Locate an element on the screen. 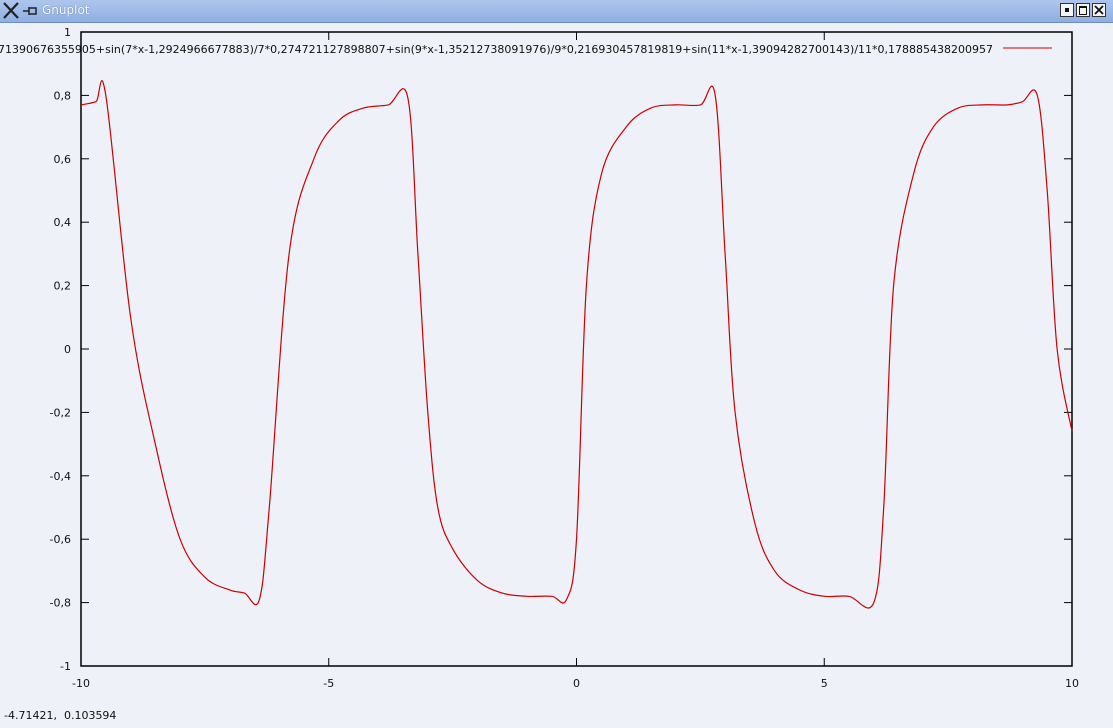  y-tick-label: 0,2 is located at coordinates (63, 286).